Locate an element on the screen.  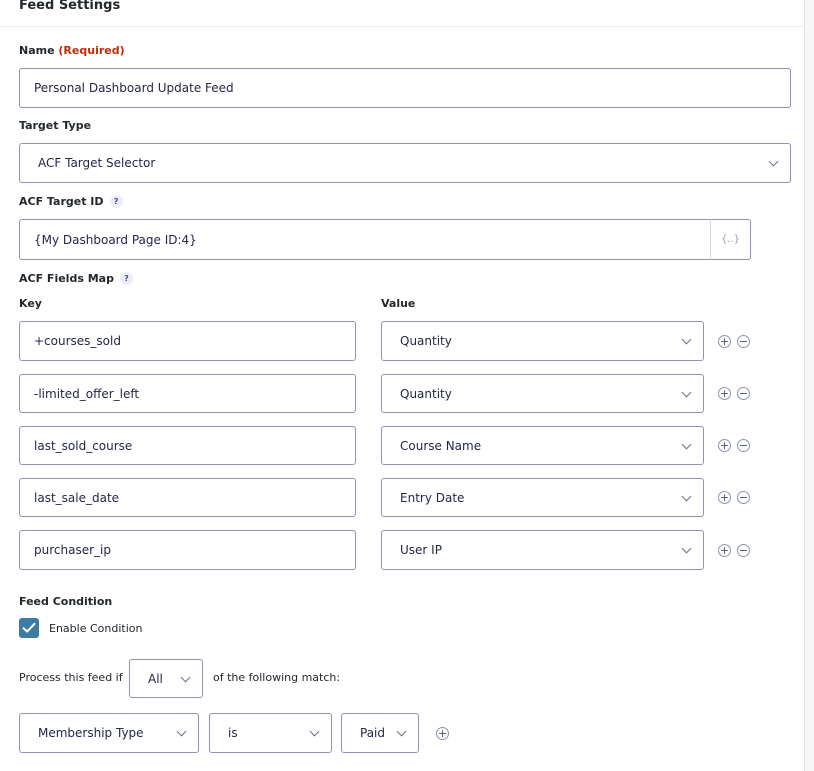
logic-select: All is located at coordinates (166, 678).